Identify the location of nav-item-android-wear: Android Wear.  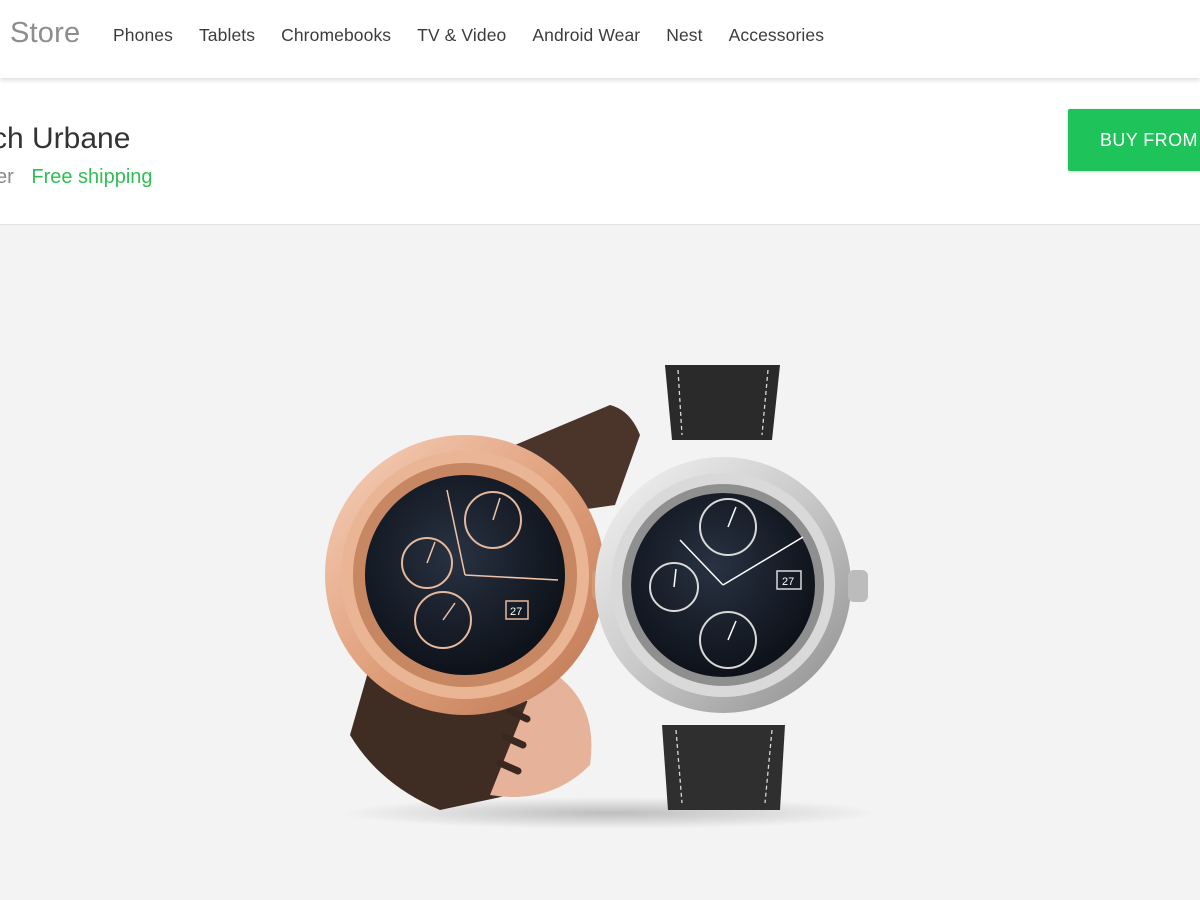
(586, 35).